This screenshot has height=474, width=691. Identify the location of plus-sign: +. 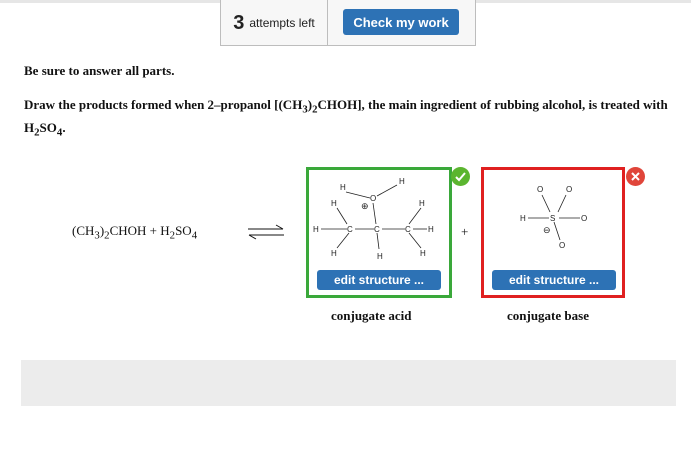
(465, 231).